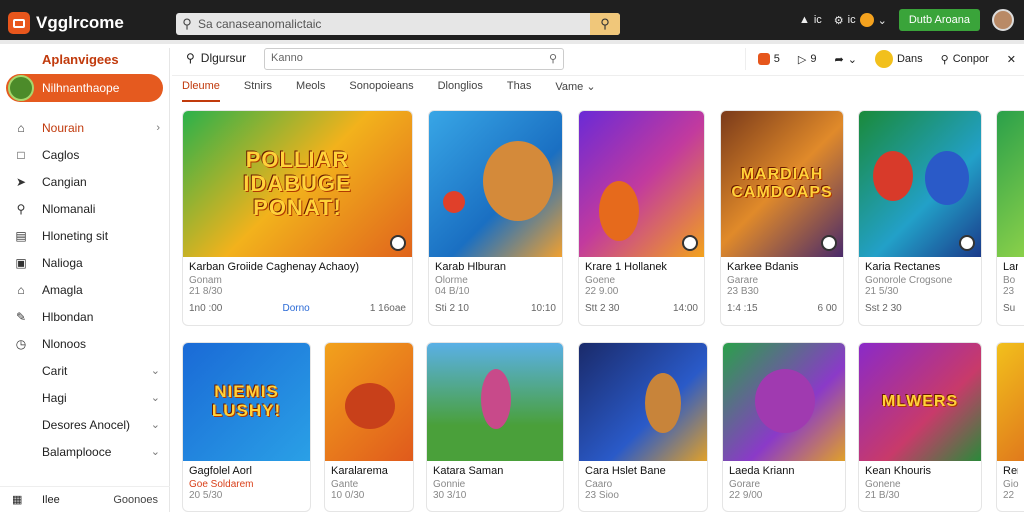  Describe the element at coordinates (920, 402) in the screenshot. I see `game-thumbnail: MLWERS` at that location.